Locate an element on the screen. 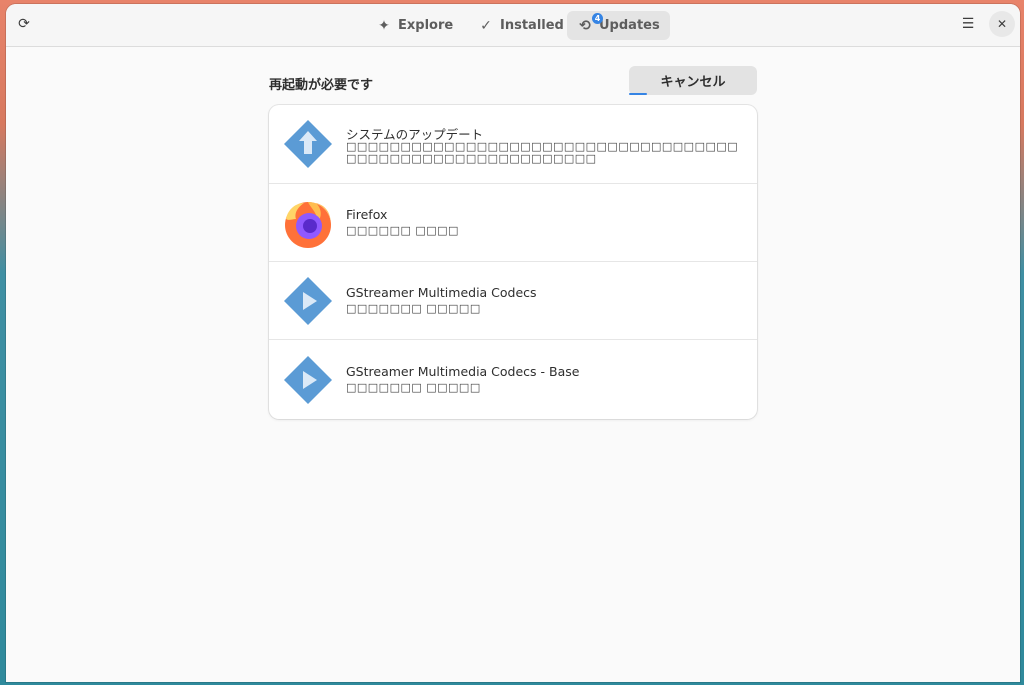 The image size is (1024, 685). app-name: GStreamer Multimedia Codecs - Base is located at coordinates (463, 371).